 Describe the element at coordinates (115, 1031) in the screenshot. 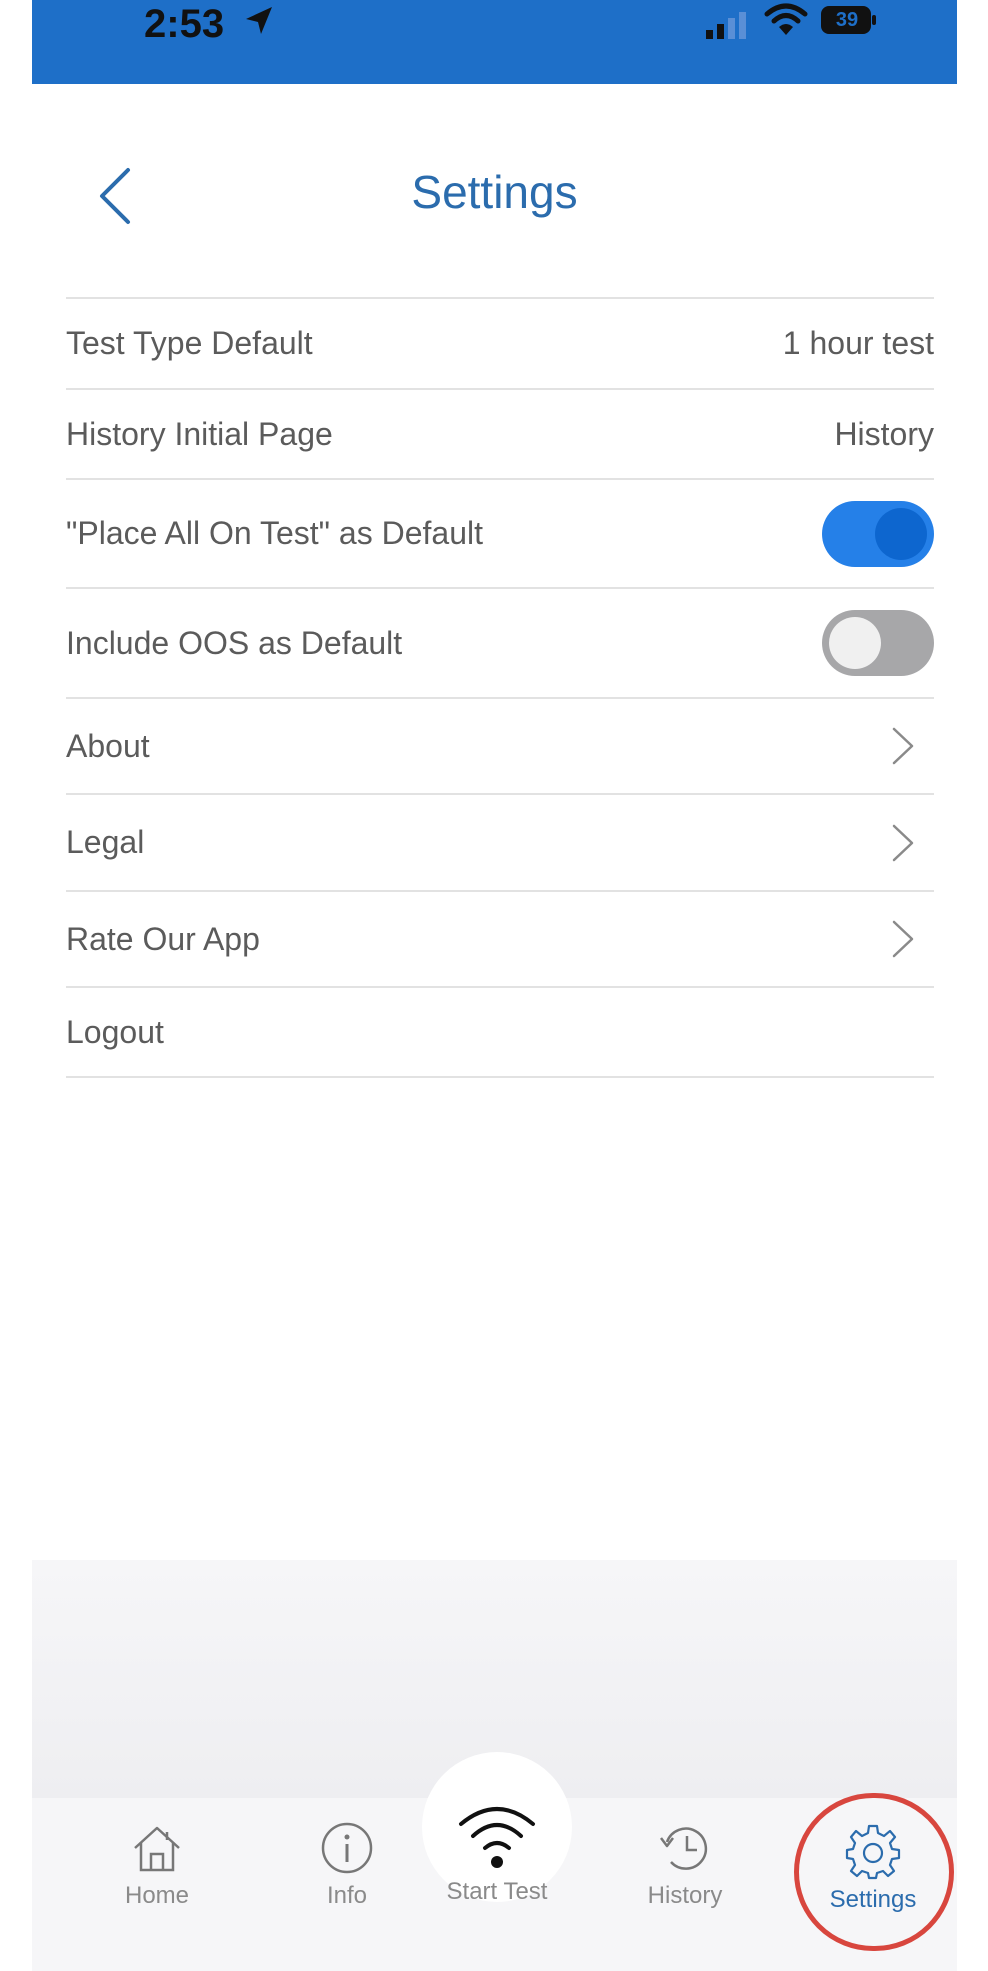

I see `setting-label: Logout` at that location.